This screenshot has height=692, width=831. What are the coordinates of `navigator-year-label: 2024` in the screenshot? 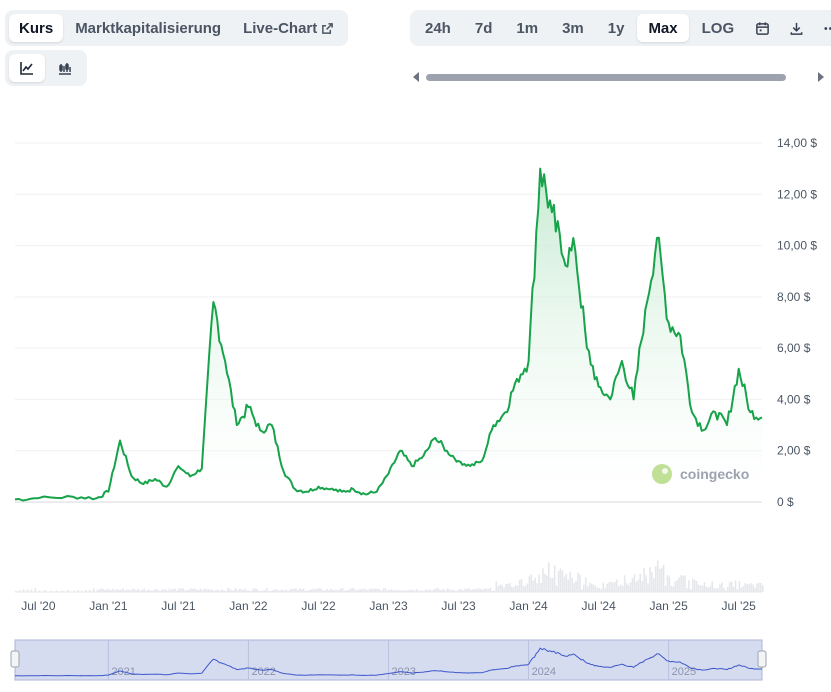 It's located at (544, 672).